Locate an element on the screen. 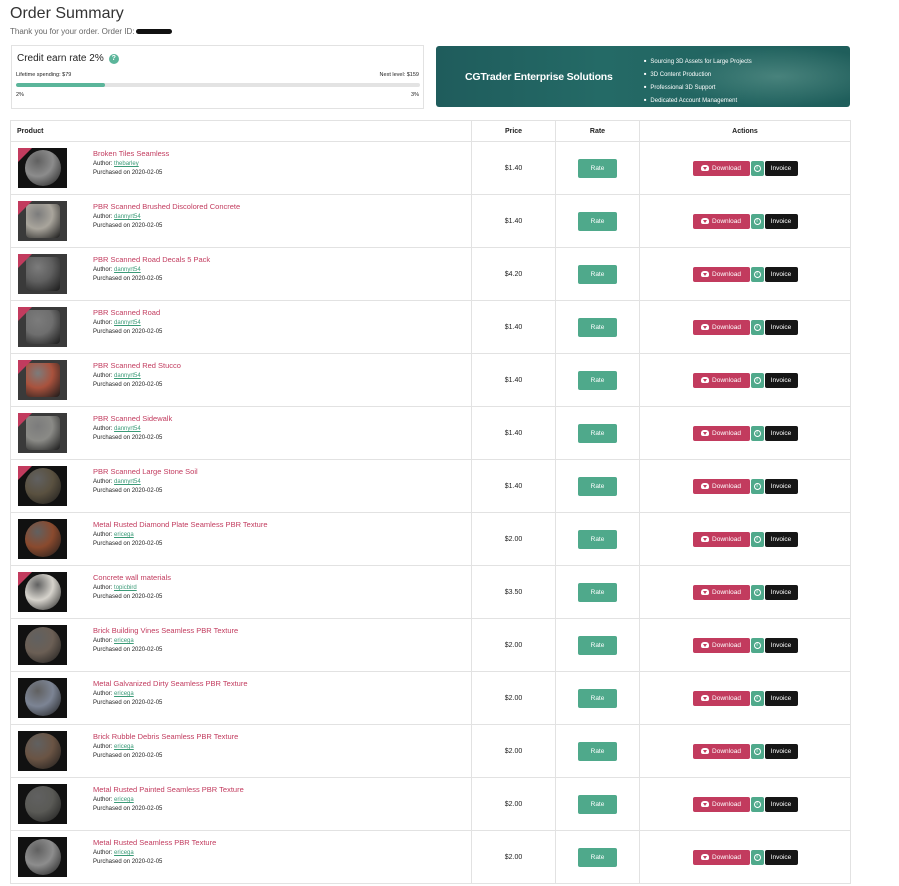  product-name-link: Metal Rusted Seamless PBR Texture is located at coordinates (154, 842).